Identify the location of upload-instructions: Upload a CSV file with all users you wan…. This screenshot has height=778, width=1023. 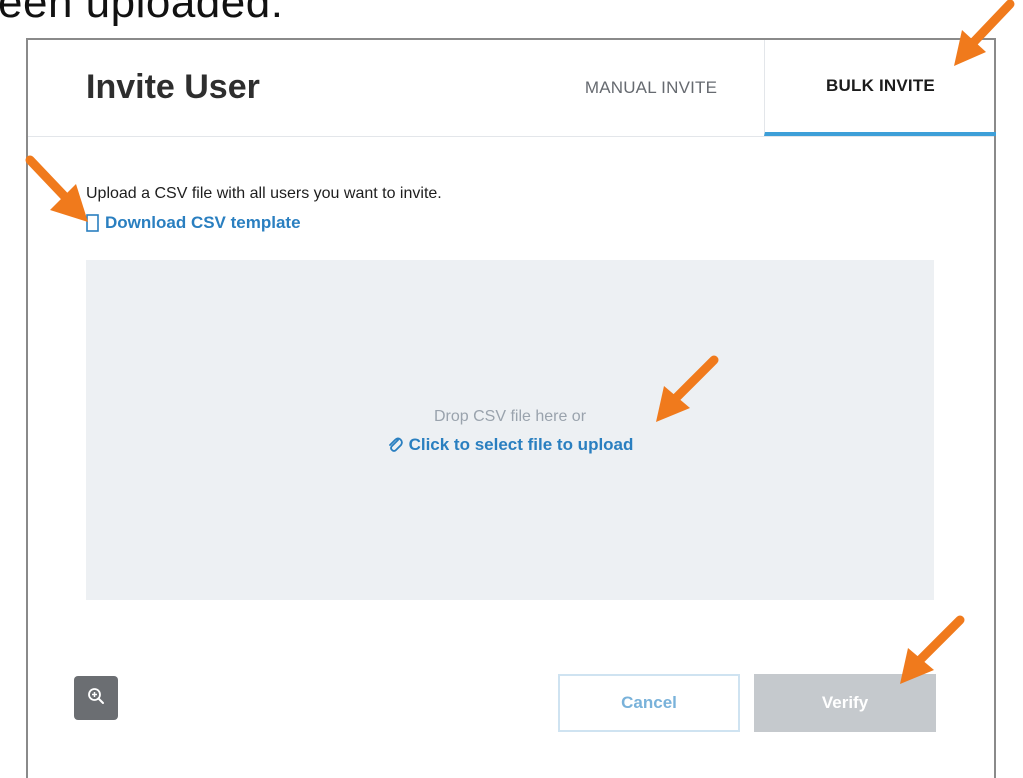
(264, 193).